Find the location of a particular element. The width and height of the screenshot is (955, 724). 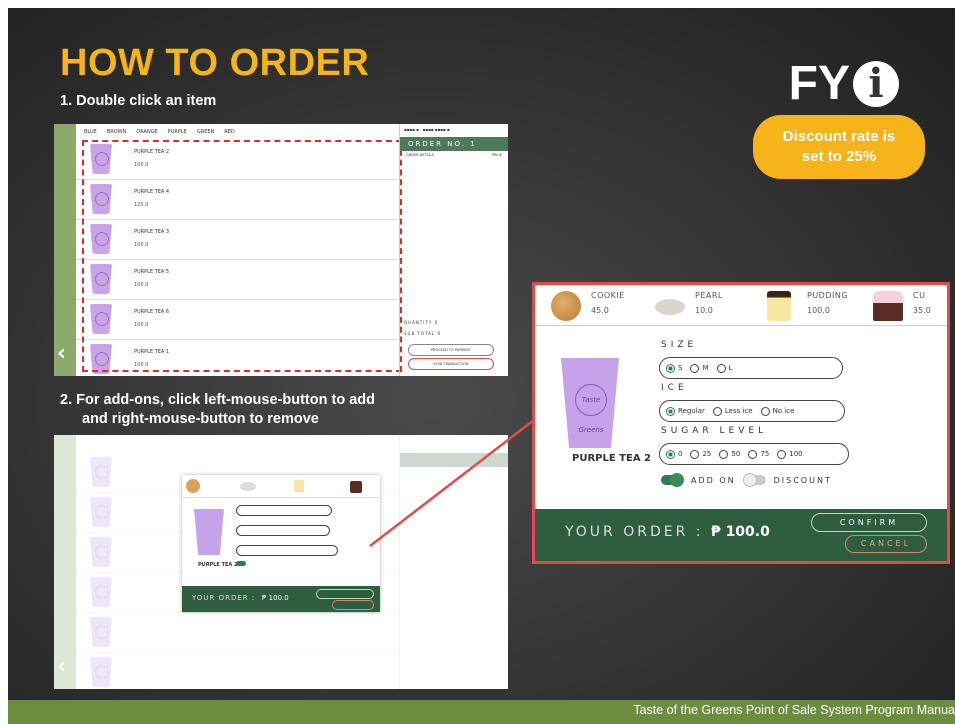

confirm-button: CONFIRM is located at coordinates (869, 522).